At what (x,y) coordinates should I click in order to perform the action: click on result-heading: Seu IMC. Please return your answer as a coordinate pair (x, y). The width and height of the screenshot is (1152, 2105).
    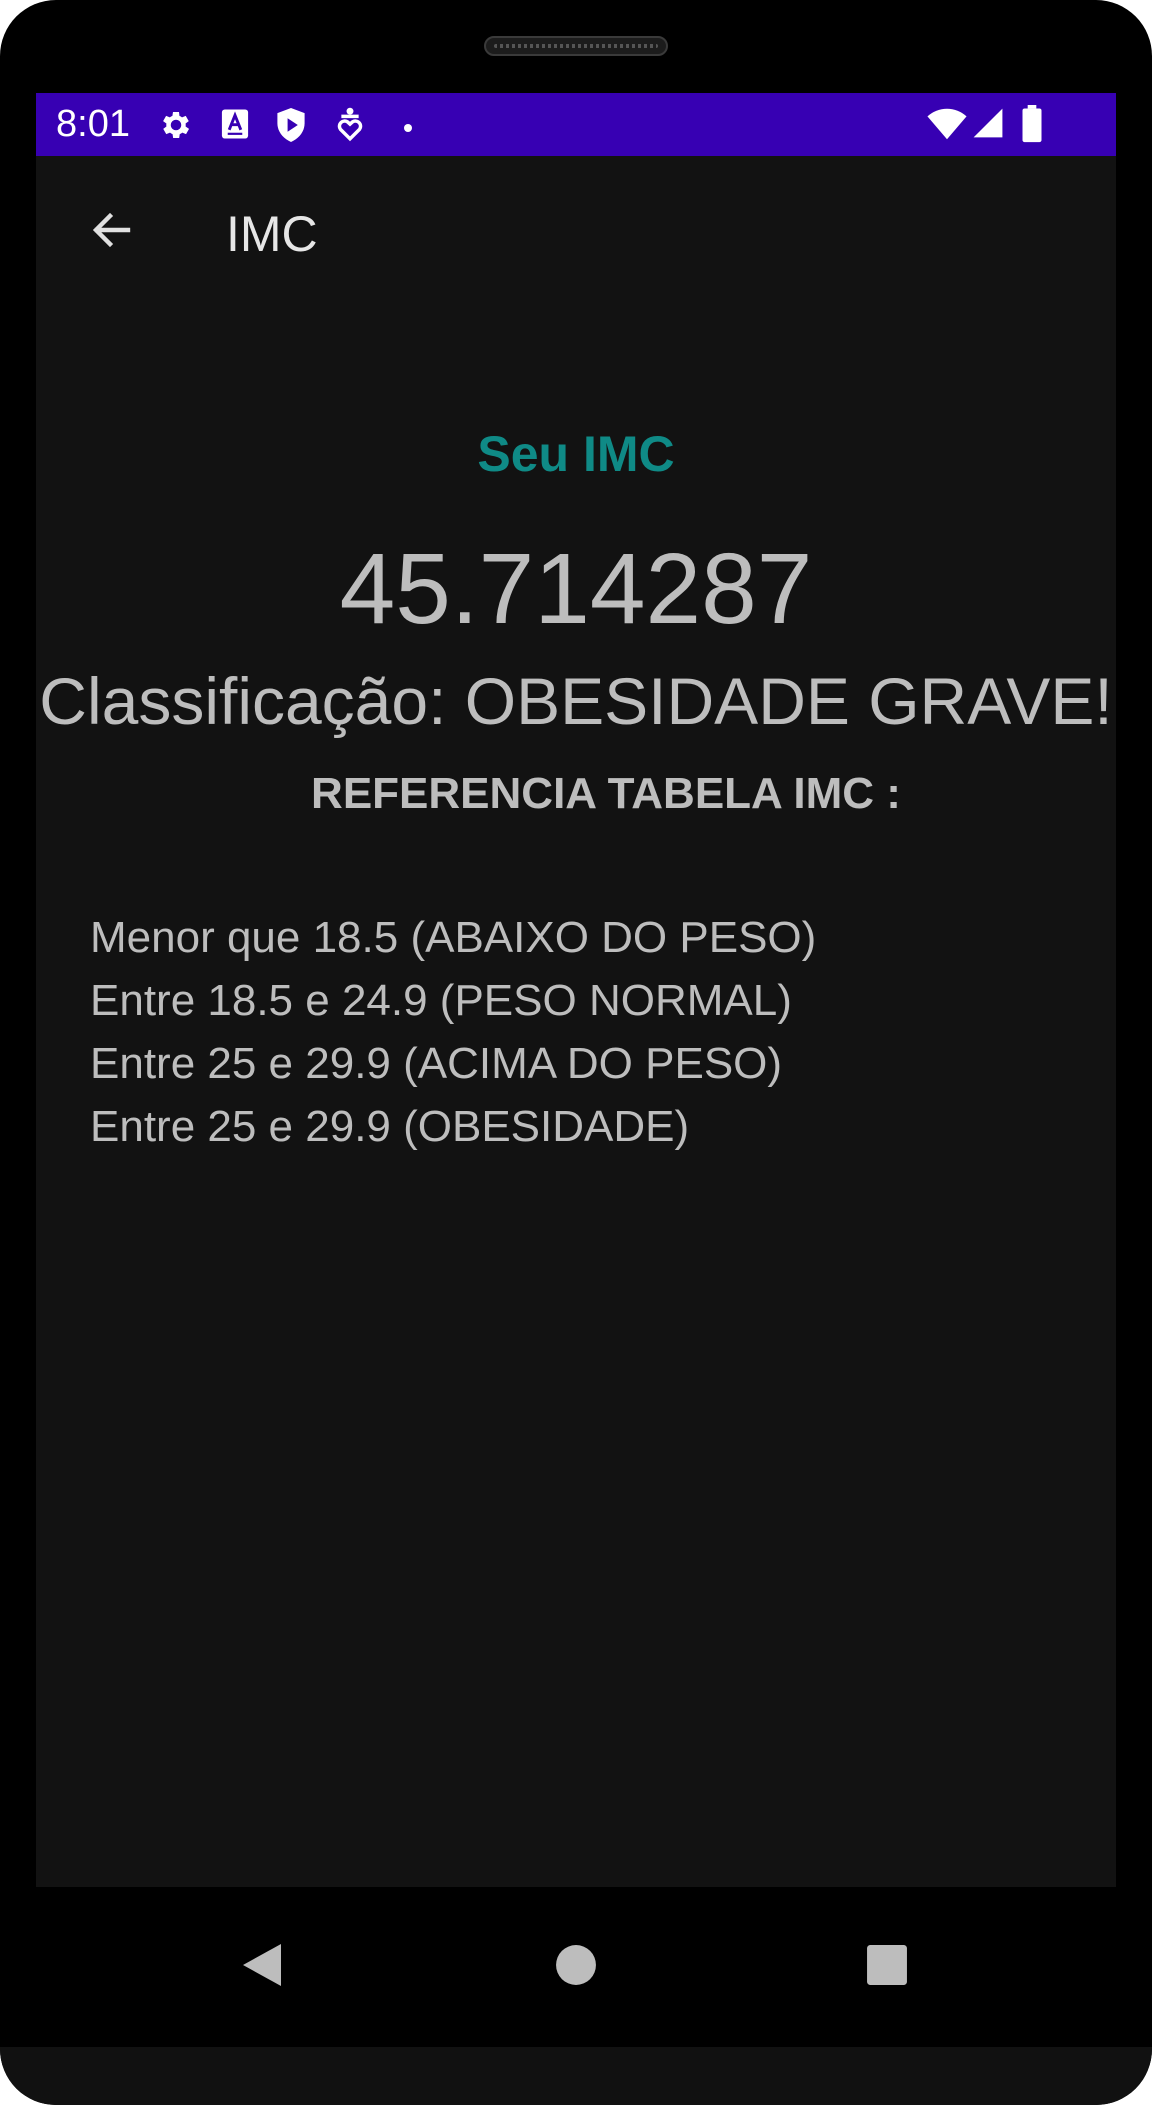
    Looking at the image, I should click on (576, 454).